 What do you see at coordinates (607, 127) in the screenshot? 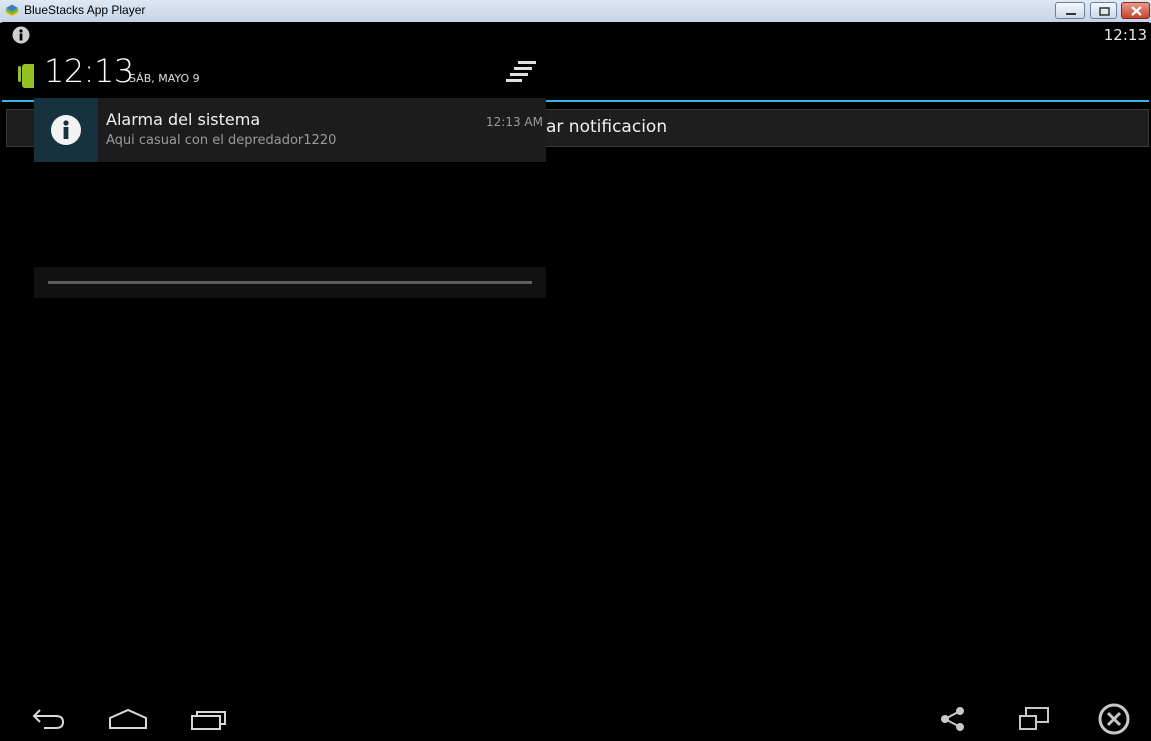
I see `show-notification-button-label: ar notificacion` at bounding box center [607, 127].